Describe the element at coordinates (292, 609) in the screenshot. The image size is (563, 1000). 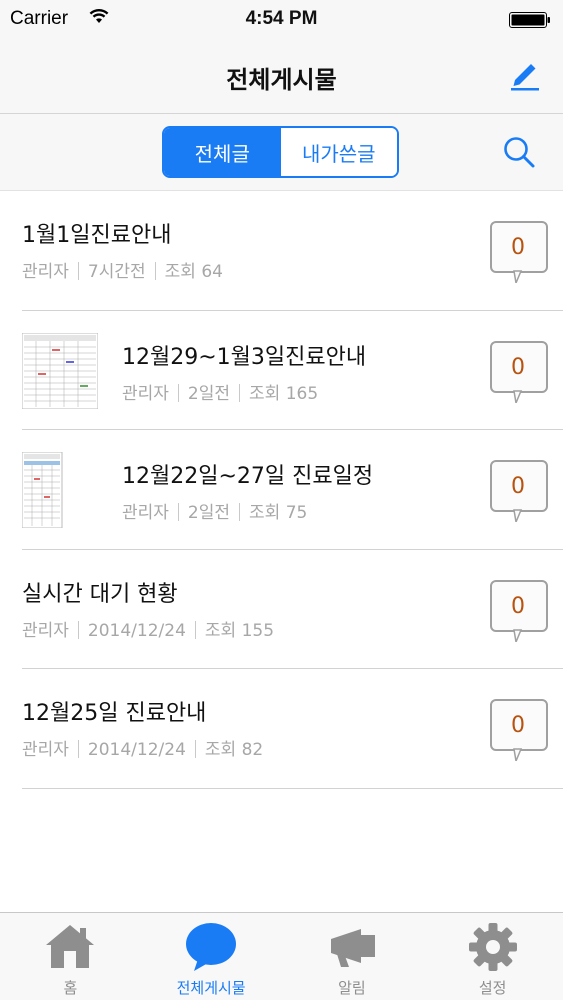
I see `list-item: 실시간 대기 현황 관리자 2014/12/24 조회 155 0` at that location.